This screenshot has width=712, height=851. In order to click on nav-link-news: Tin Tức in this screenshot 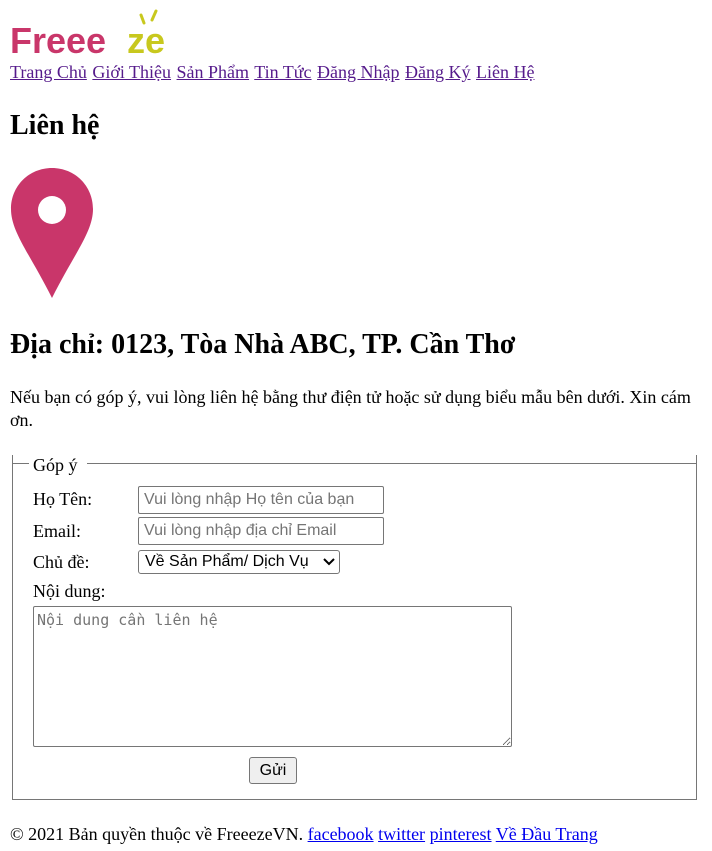, I will do `click(282, 72)`.